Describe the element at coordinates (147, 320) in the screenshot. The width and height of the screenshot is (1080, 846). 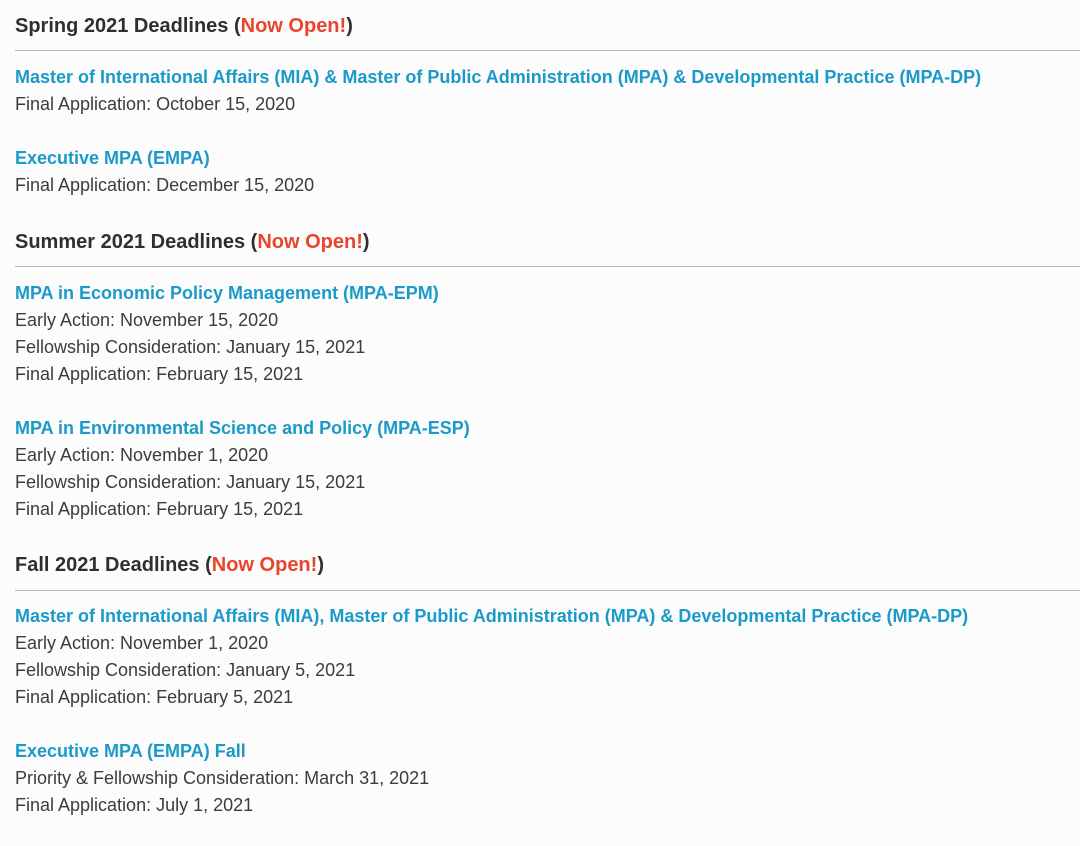
I see `deadline-line: Early Action: November 15, 2020` at that location.